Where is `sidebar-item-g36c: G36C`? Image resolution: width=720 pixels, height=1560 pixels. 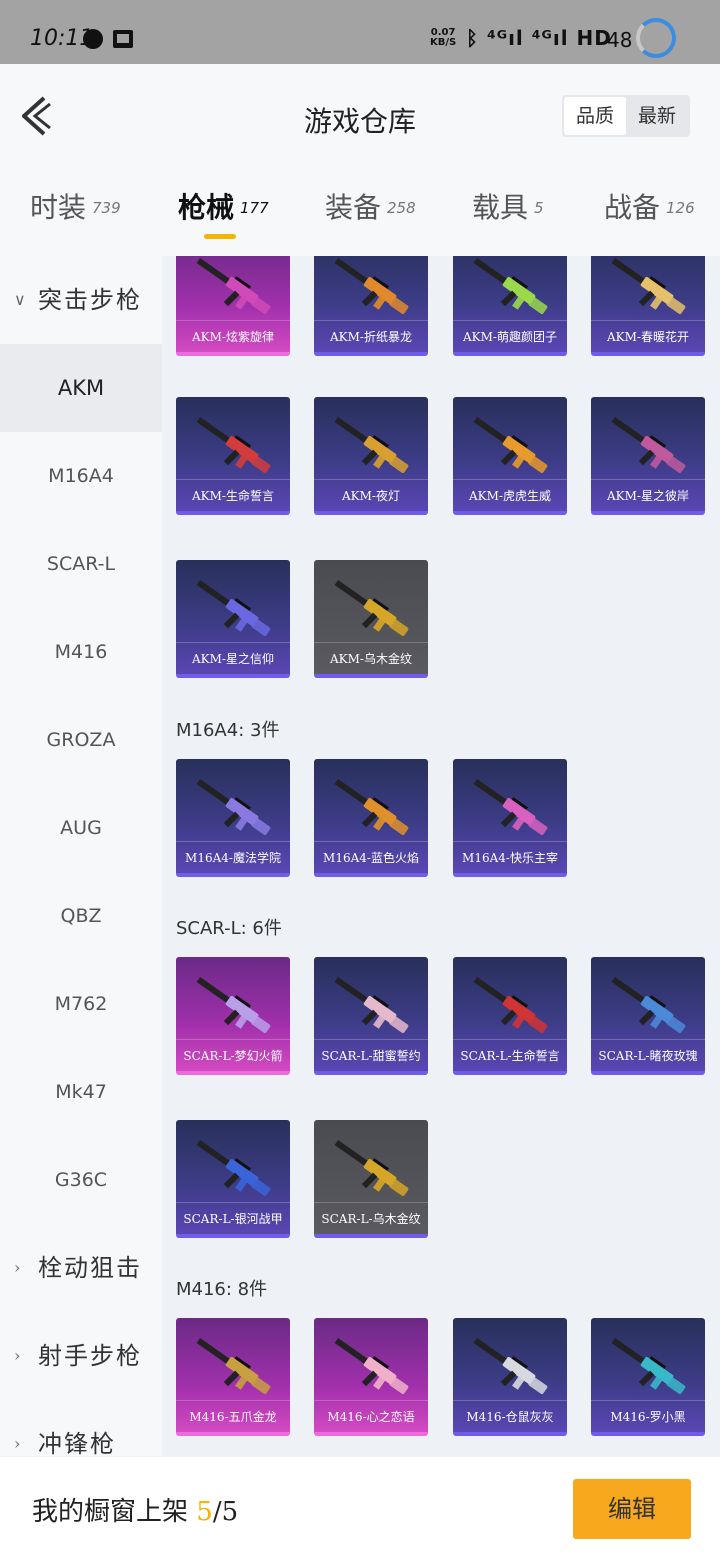 sidebar-item-g36c: G36C is located at coordinates (81, 1180).